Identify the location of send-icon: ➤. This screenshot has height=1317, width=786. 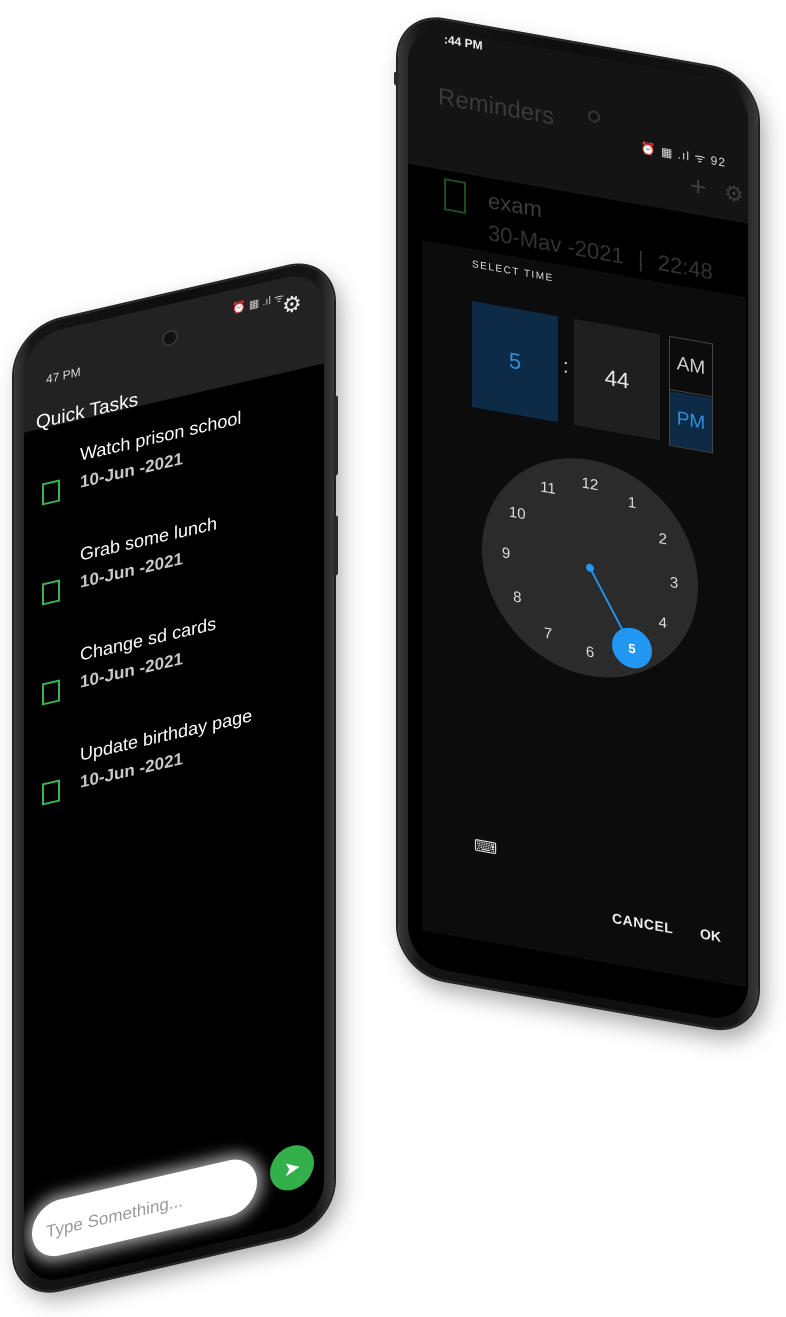
(292, 1168).